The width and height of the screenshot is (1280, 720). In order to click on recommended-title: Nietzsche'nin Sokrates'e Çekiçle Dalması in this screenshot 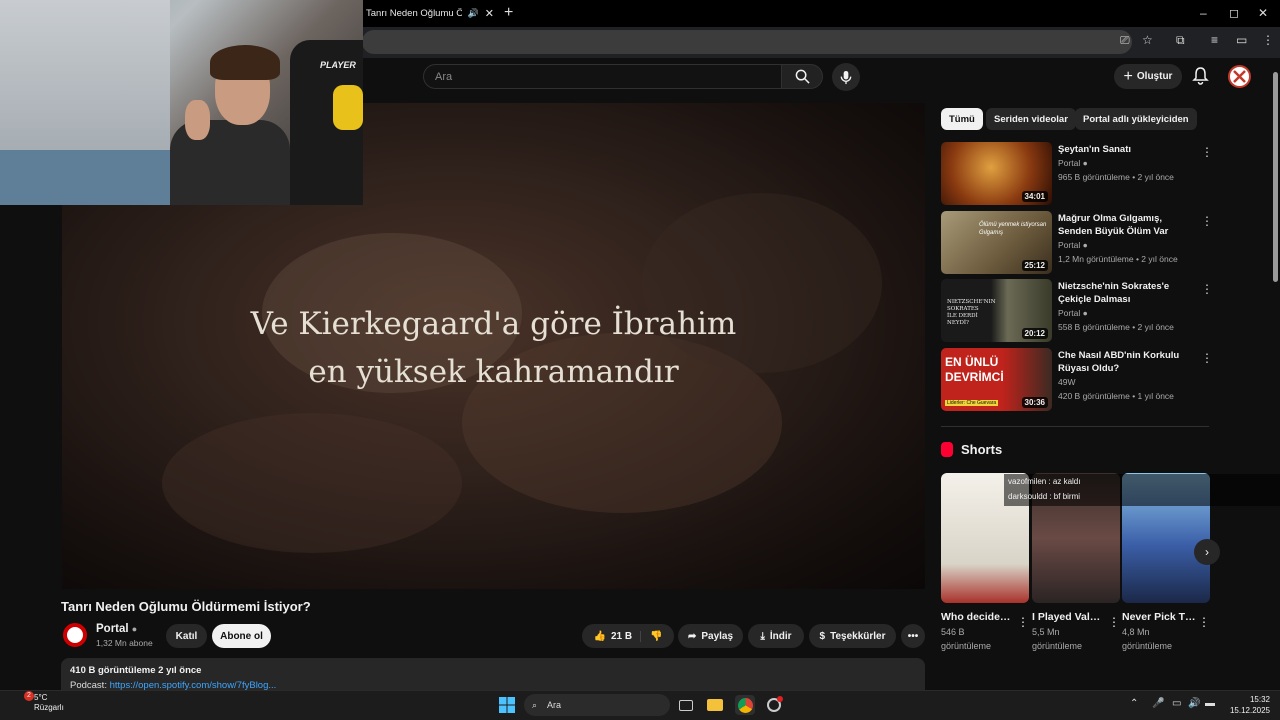, I will do `click(1127, 293)`.